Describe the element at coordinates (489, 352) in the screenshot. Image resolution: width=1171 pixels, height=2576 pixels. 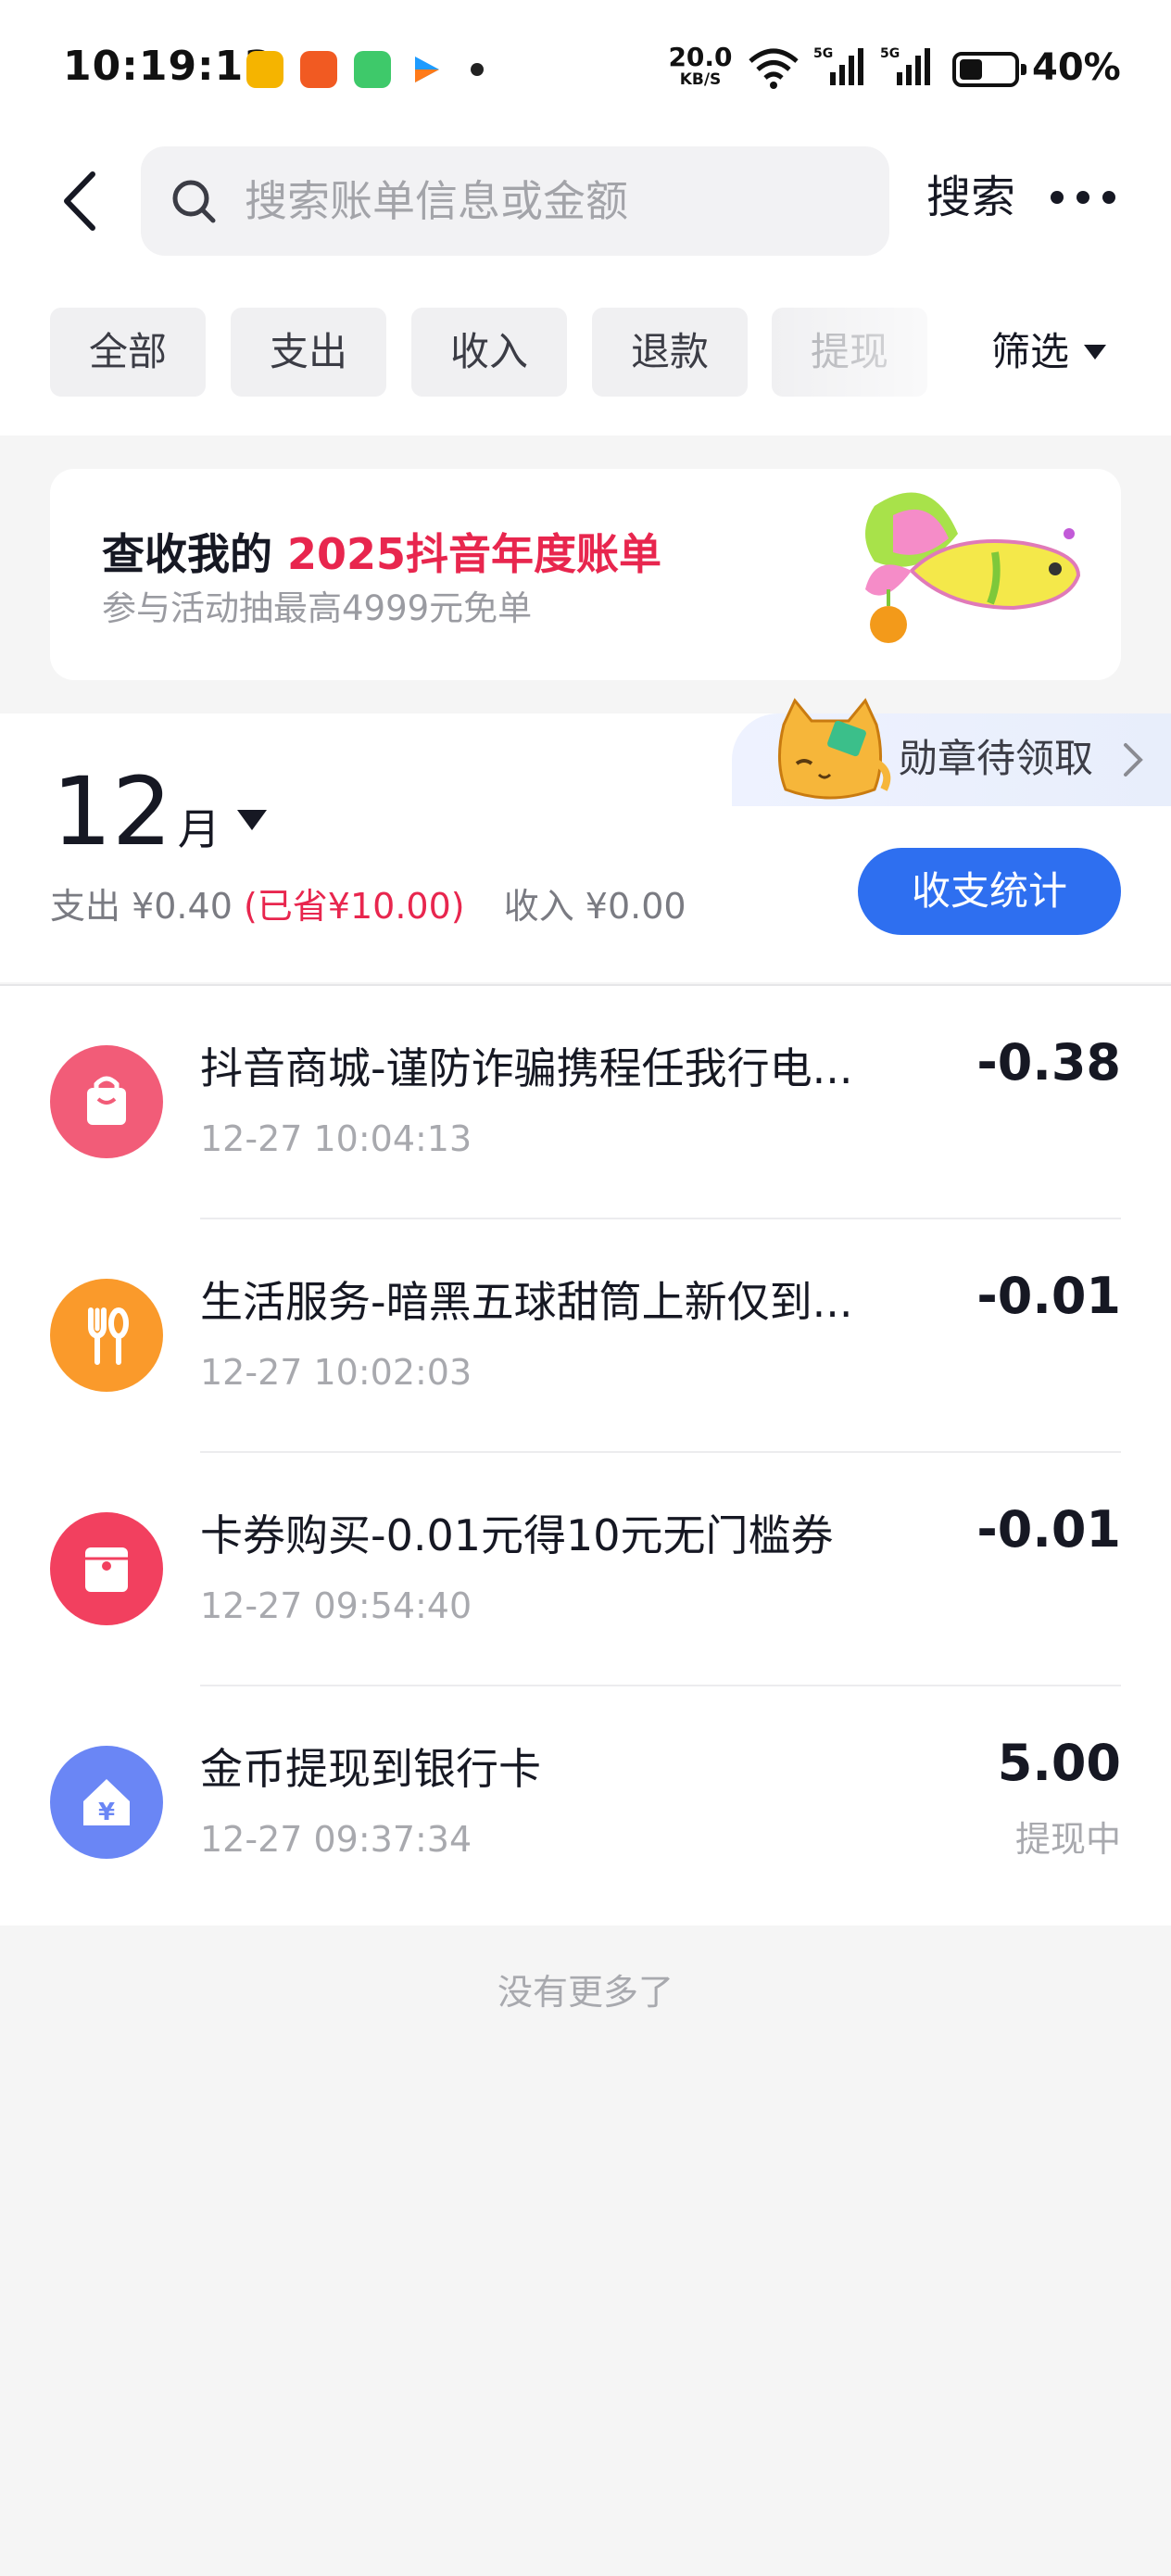
I see `tab-income: 收入` at that location.